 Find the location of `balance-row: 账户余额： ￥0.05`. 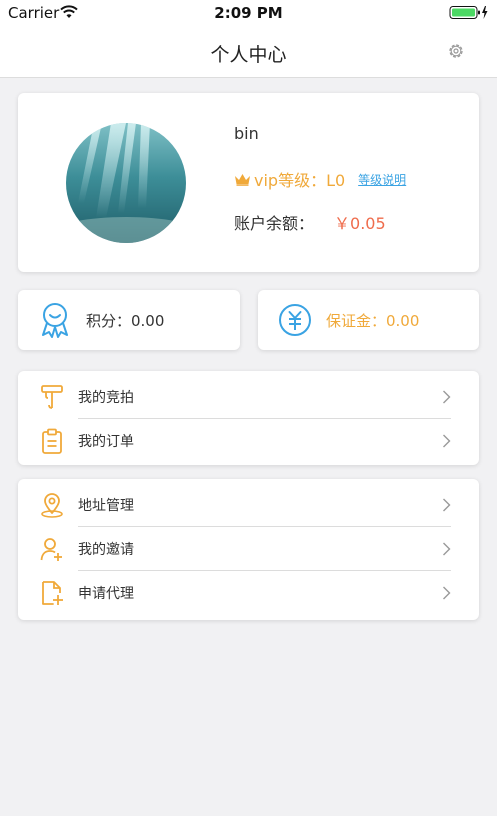

balance-row: 账户余额： ￥0.05 is located at coordinates (310, 222).